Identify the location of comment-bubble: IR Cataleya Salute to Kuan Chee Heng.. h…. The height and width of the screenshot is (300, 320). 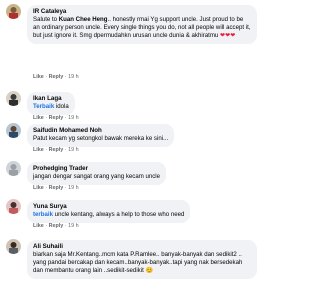
(142, 24).